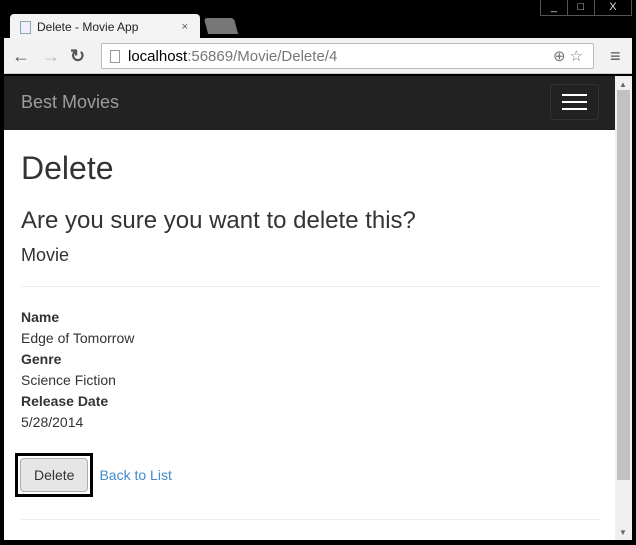 The image size is (636, 545). I want to click on field-label: Release Date, so click(65, 401).